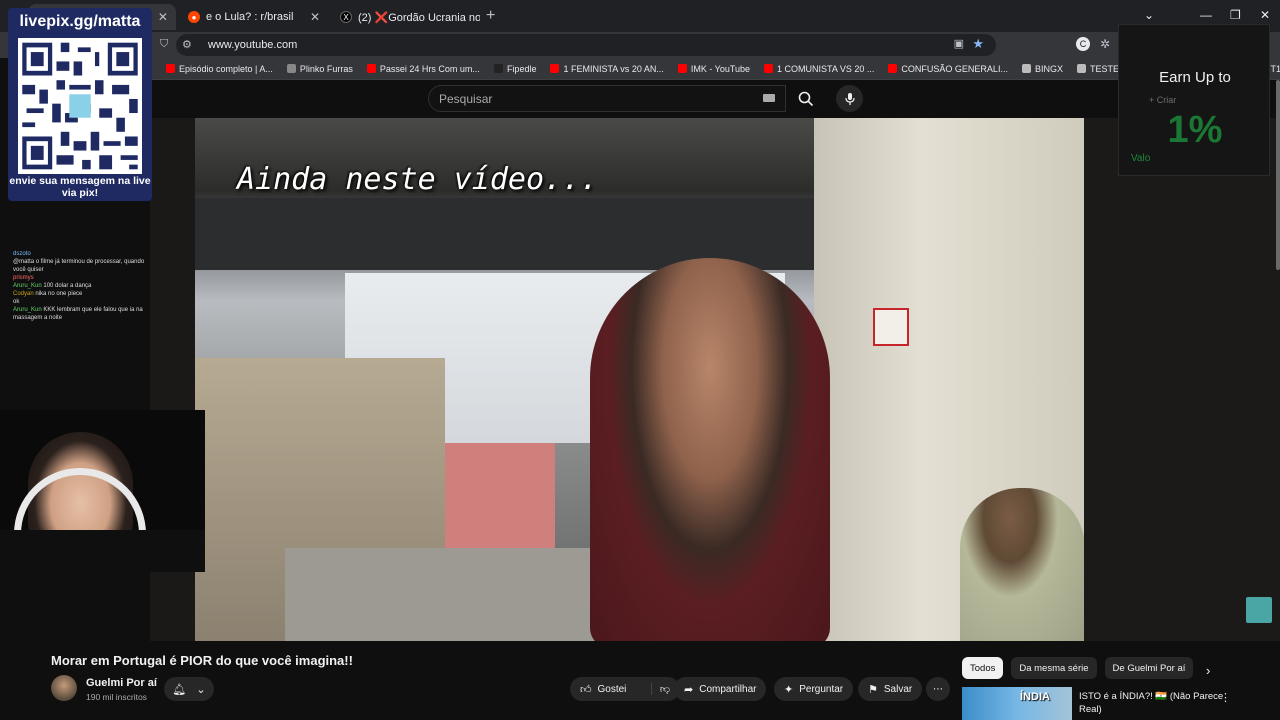 The height and width of the screenshot is (720, 1280). What do you see at coordinates (1149, 15) in the screenshot?
I see `tab-search-icon: ⌄` at bounding box center [1149, 15].